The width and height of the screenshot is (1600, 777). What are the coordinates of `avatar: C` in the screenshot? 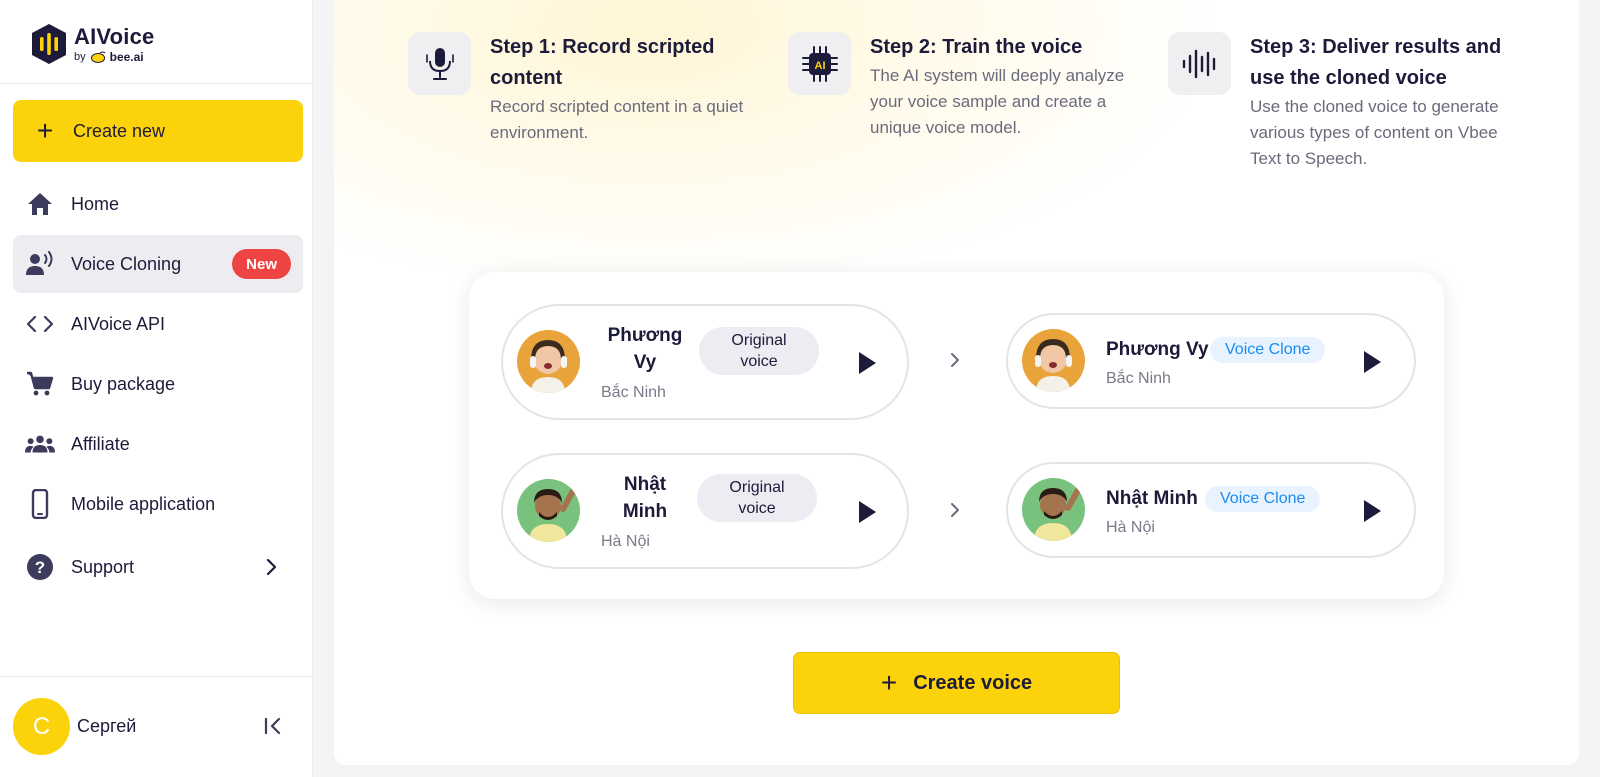 It's located at (41, 726).